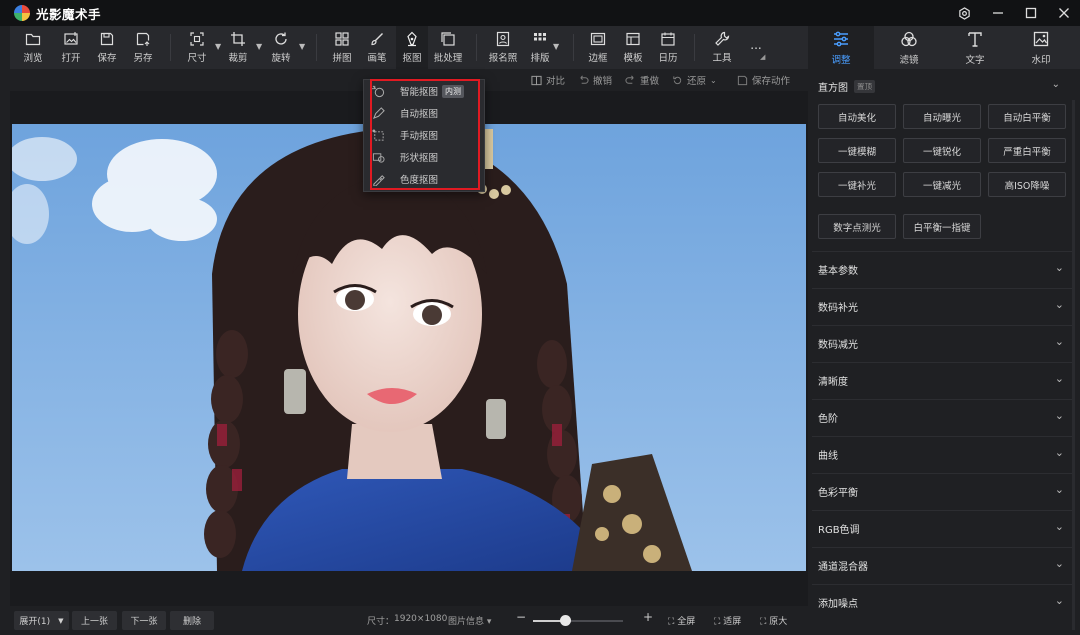 The image size is (1080, 635). What do you see at coordinates (107, 47) in the screenshot?
I see `tool-save: 保存` at bounding box center [107, 47].